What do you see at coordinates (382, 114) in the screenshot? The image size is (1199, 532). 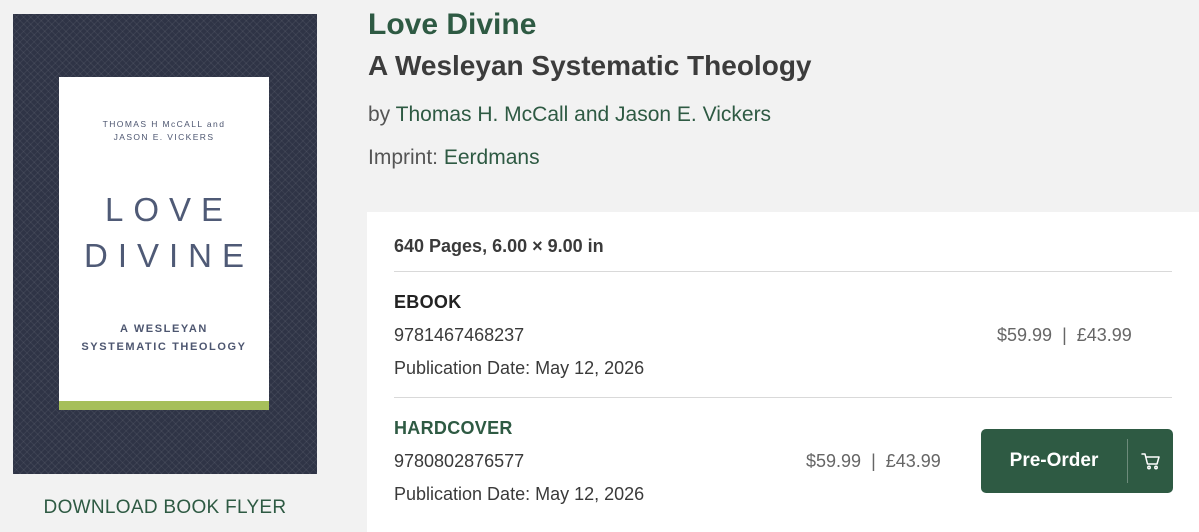 I see `byline-prefix: by` at bounding box center [382, 114].